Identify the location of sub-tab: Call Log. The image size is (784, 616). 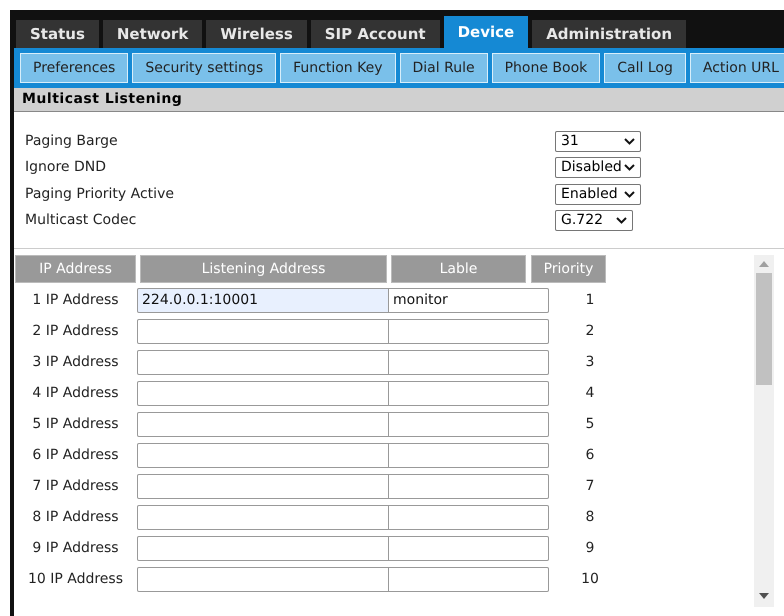
(645, 68).